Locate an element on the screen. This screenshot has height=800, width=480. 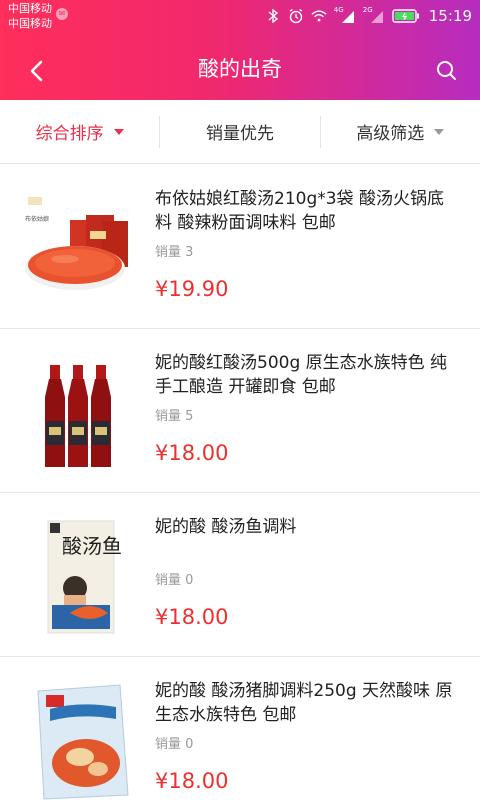
product-image-sour-soup-bottles is located at coordinates (77, 411).